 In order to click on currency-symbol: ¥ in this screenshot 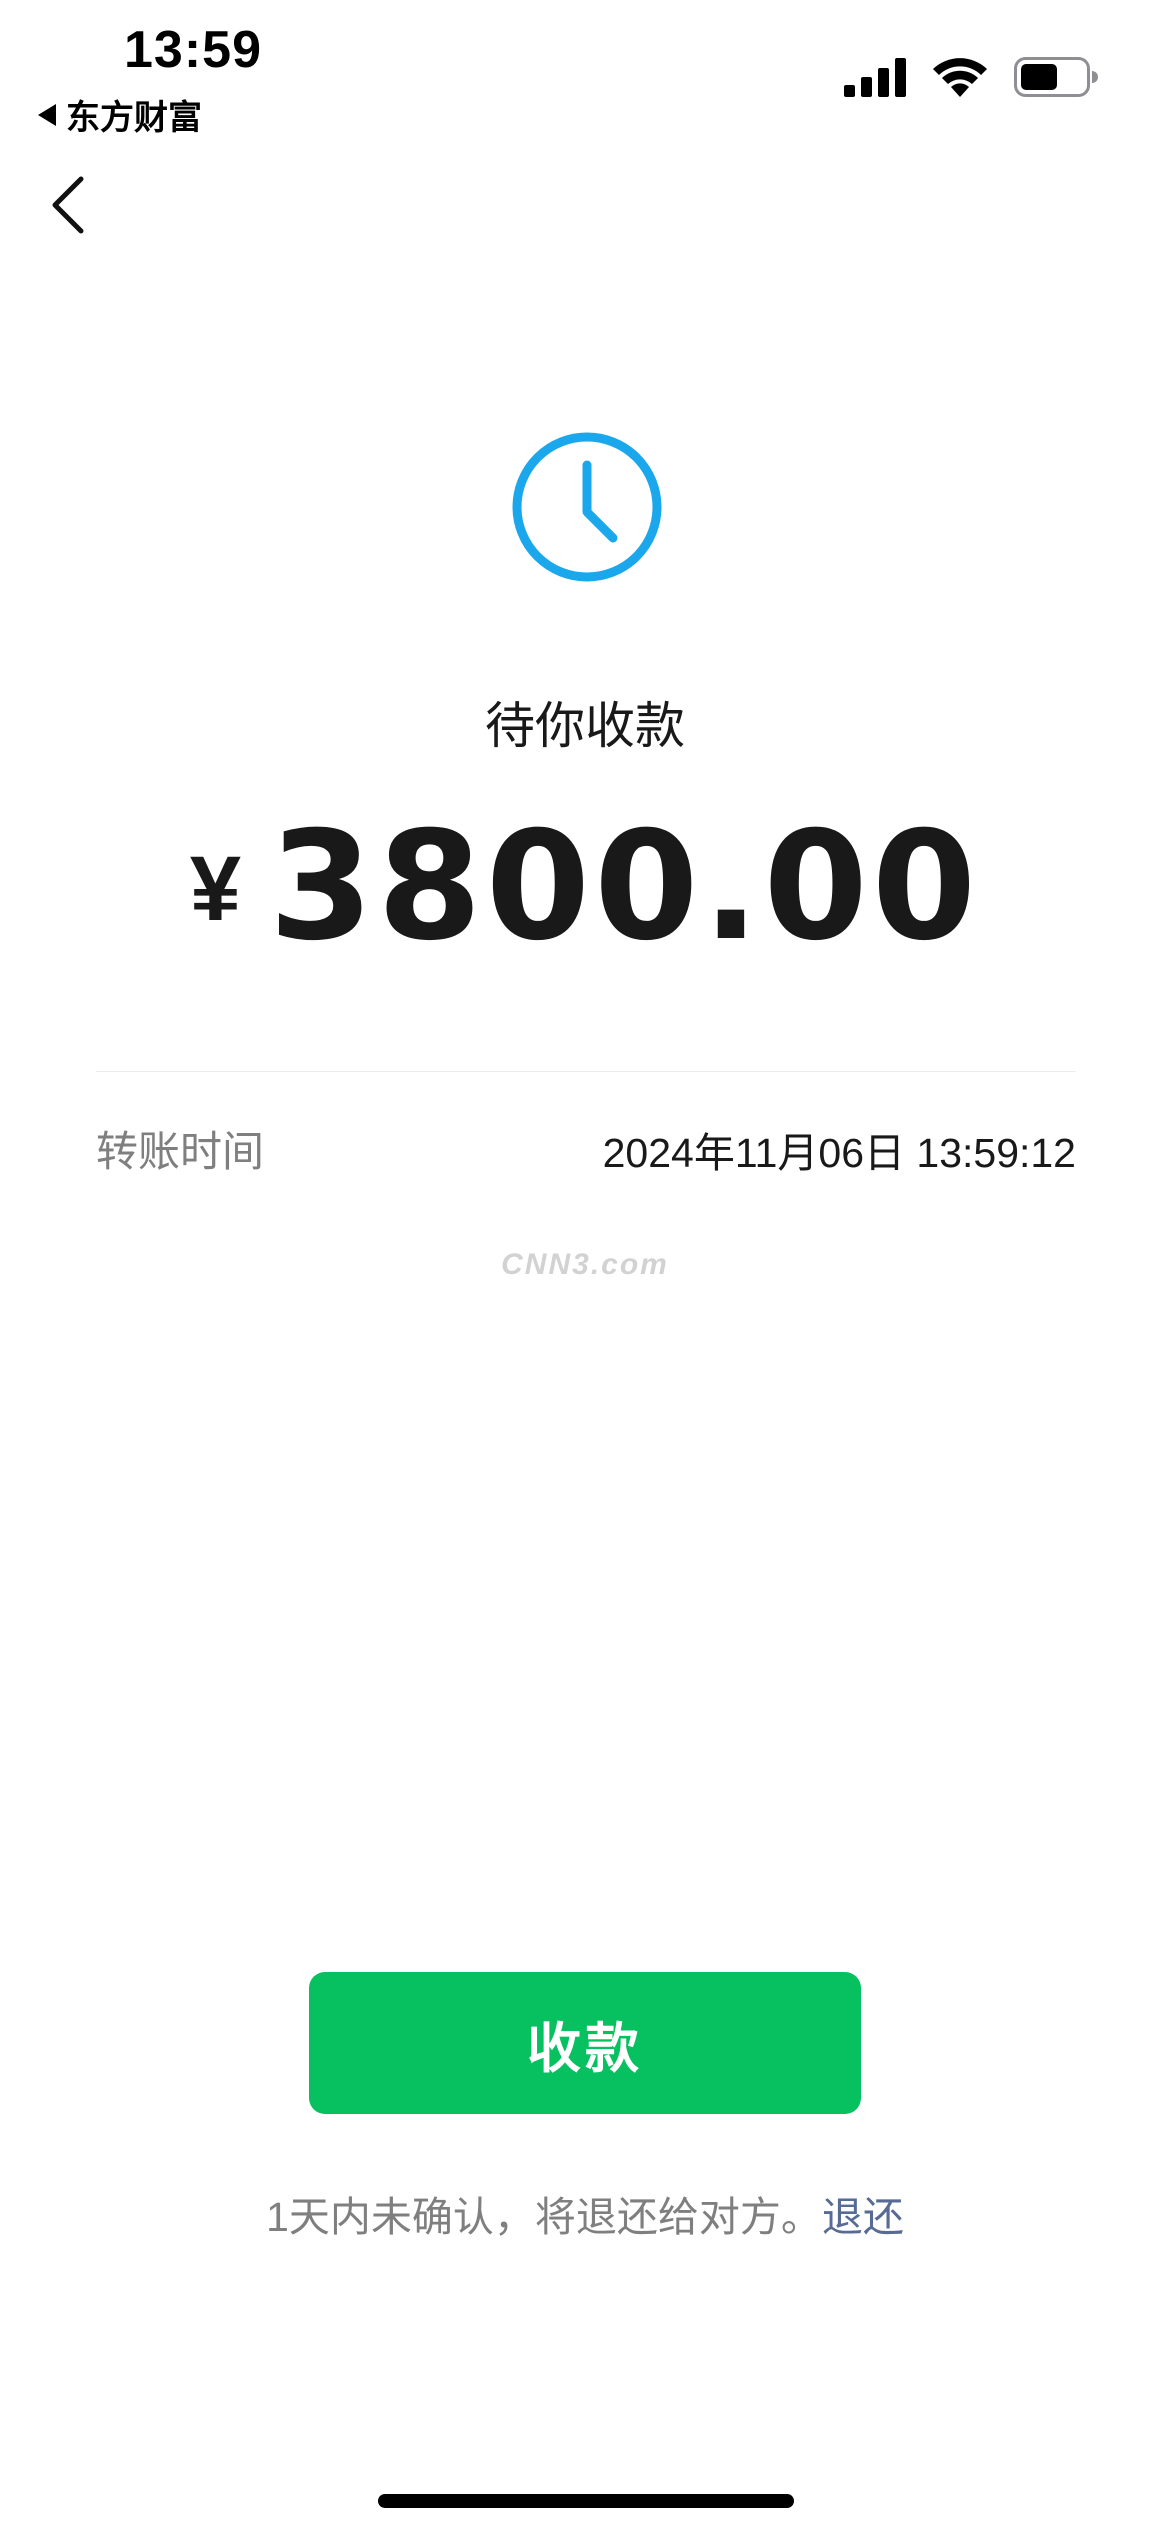, I will do `click(215, 889)`.